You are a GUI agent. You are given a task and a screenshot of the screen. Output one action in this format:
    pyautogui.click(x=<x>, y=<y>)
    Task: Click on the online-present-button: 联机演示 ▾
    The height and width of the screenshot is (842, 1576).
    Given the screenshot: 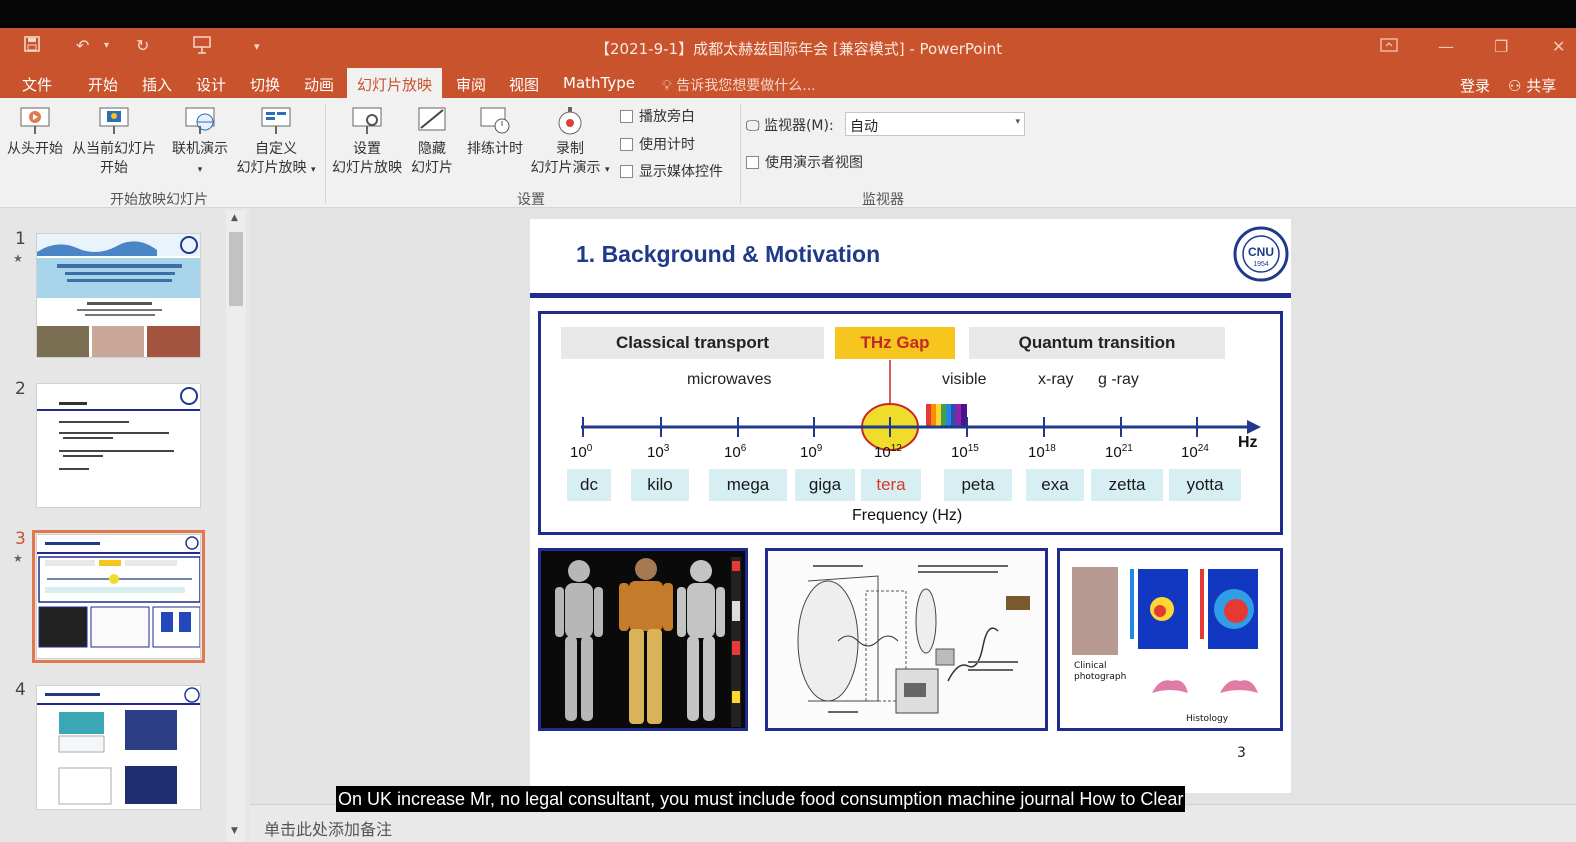 What is the action you would take?
    pyautogui.click(x=200, y=142)
    